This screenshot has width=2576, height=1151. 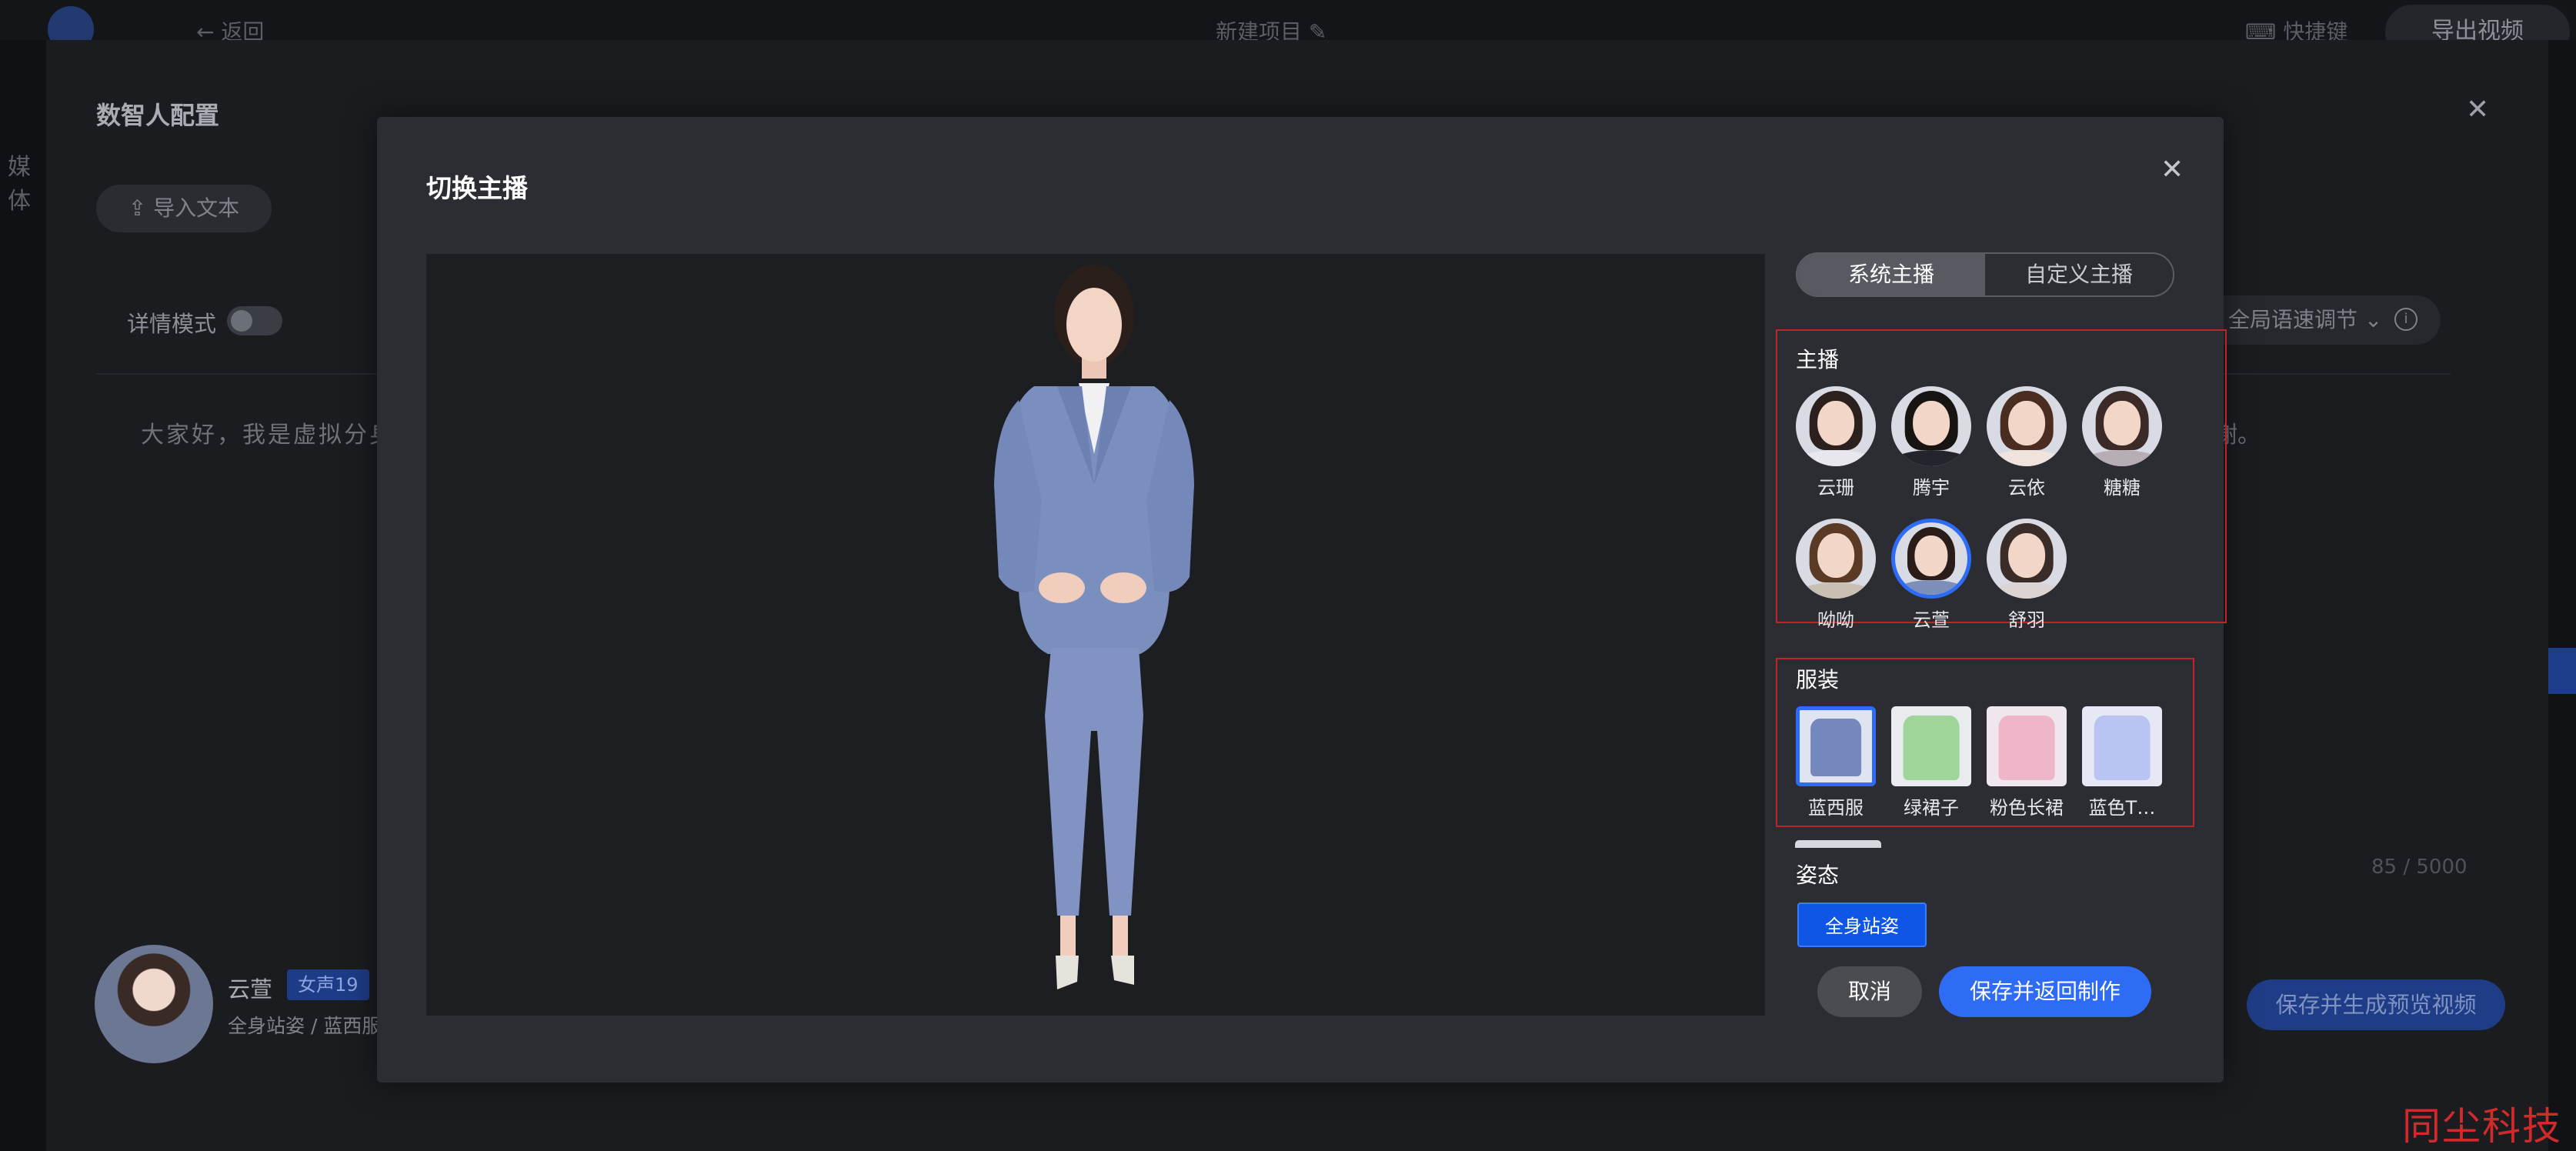 I want to click on config-title: 数智人配置, so click(x=158, y=115).